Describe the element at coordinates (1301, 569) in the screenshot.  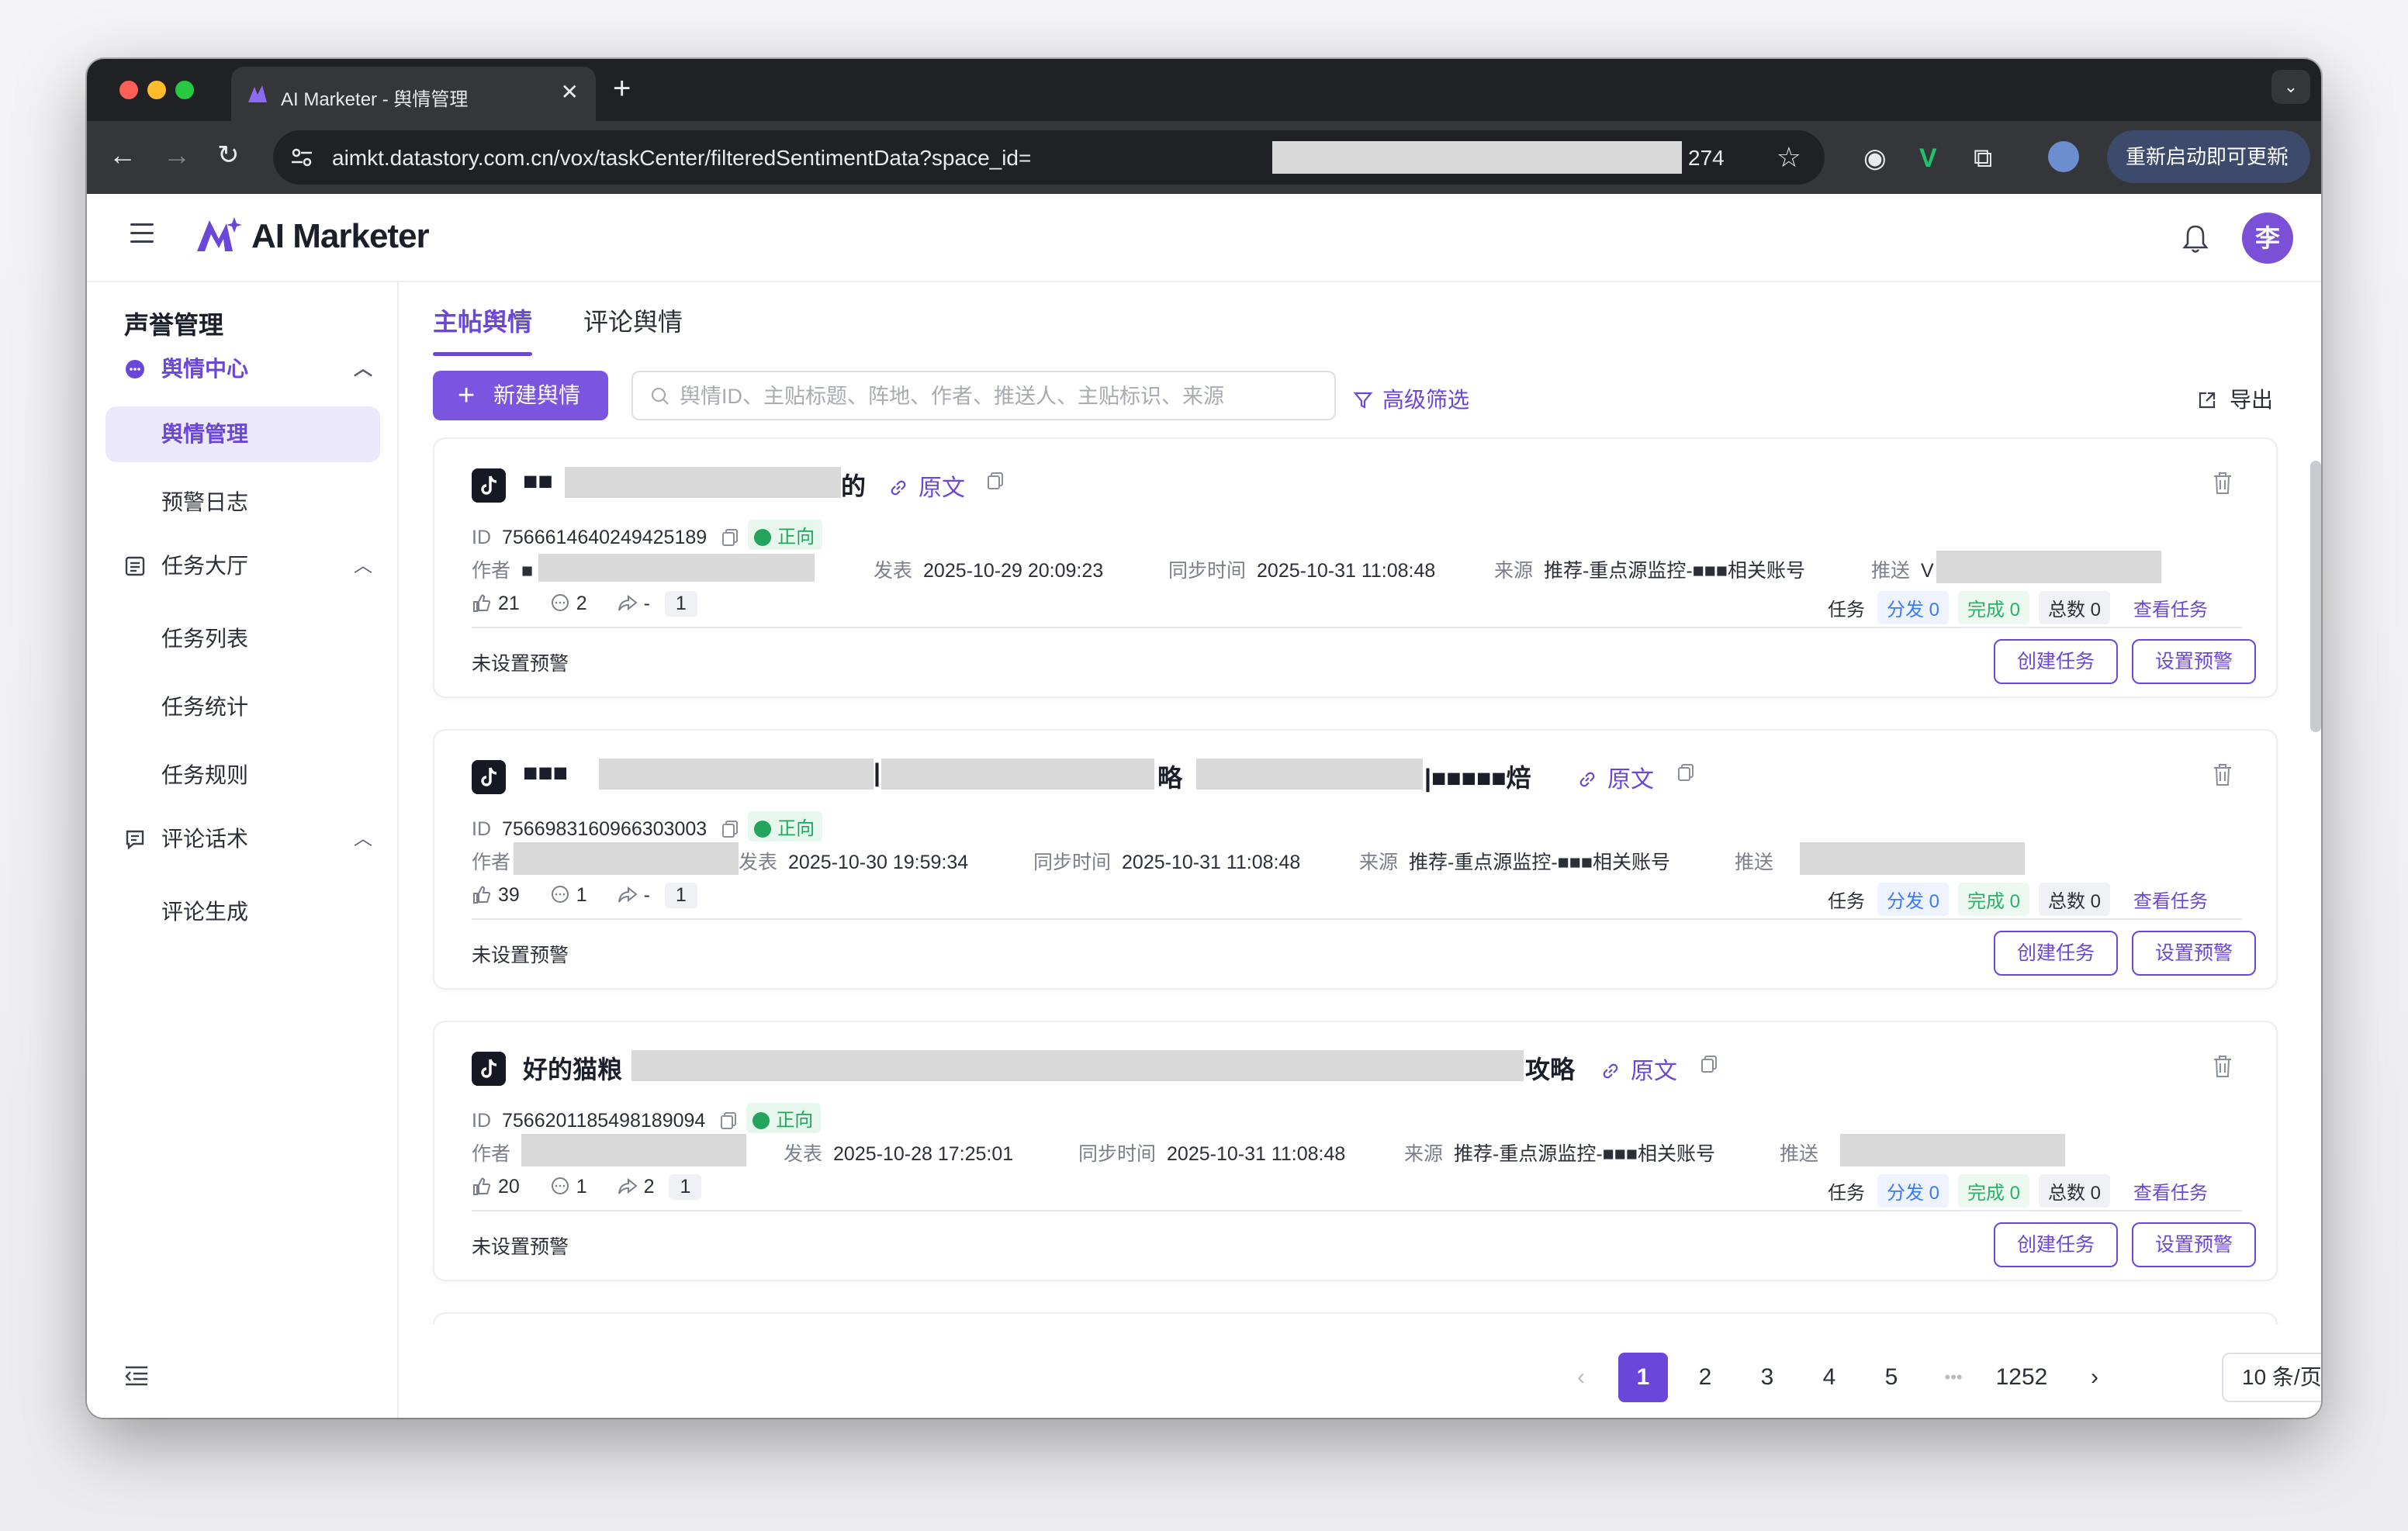
I see `sync-time-field: 同步时间 2025-10-31 11:08:48` at that location.